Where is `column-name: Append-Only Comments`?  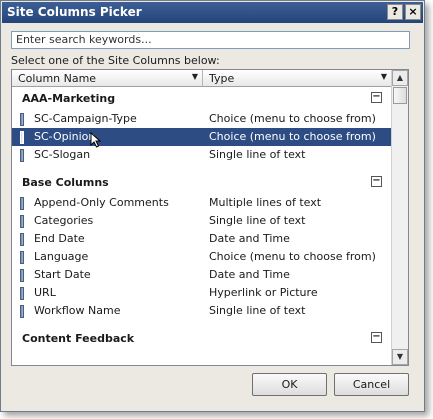 column-name: Append-Only Comments is located at coordinates (101, 202).